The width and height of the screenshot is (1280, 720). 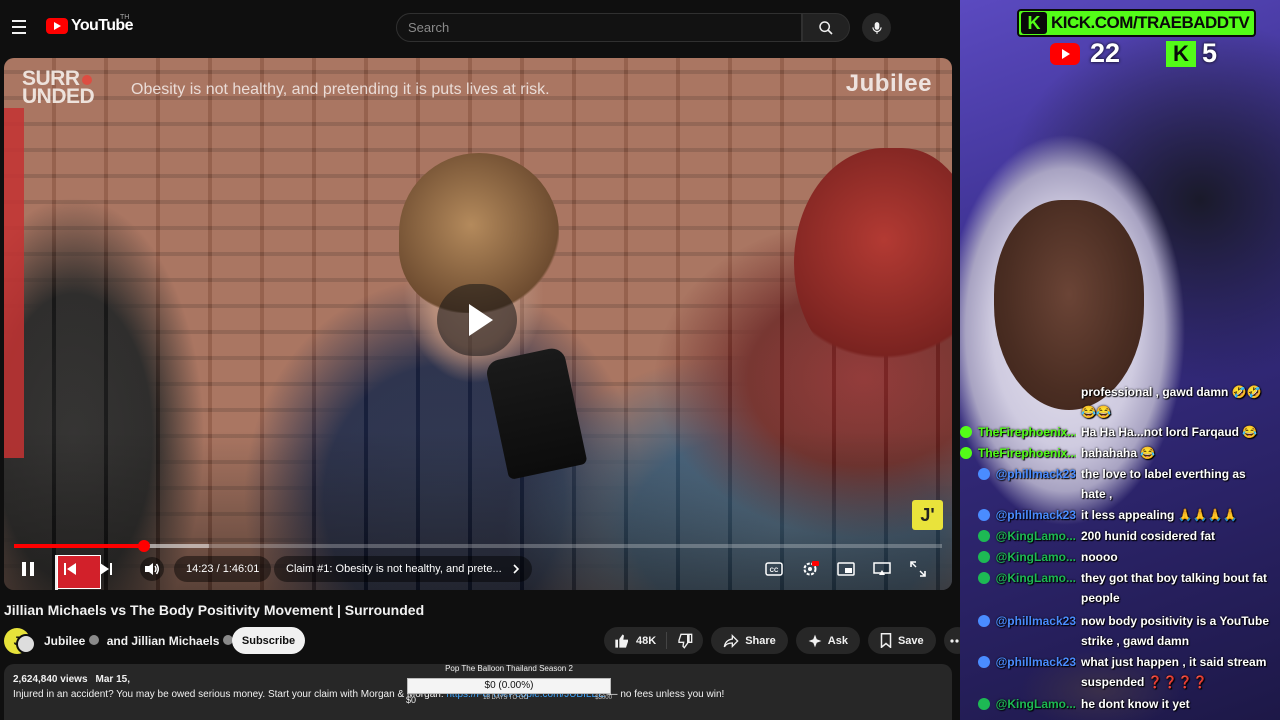 I want to click on cast-button, so click(x=882, y=569).